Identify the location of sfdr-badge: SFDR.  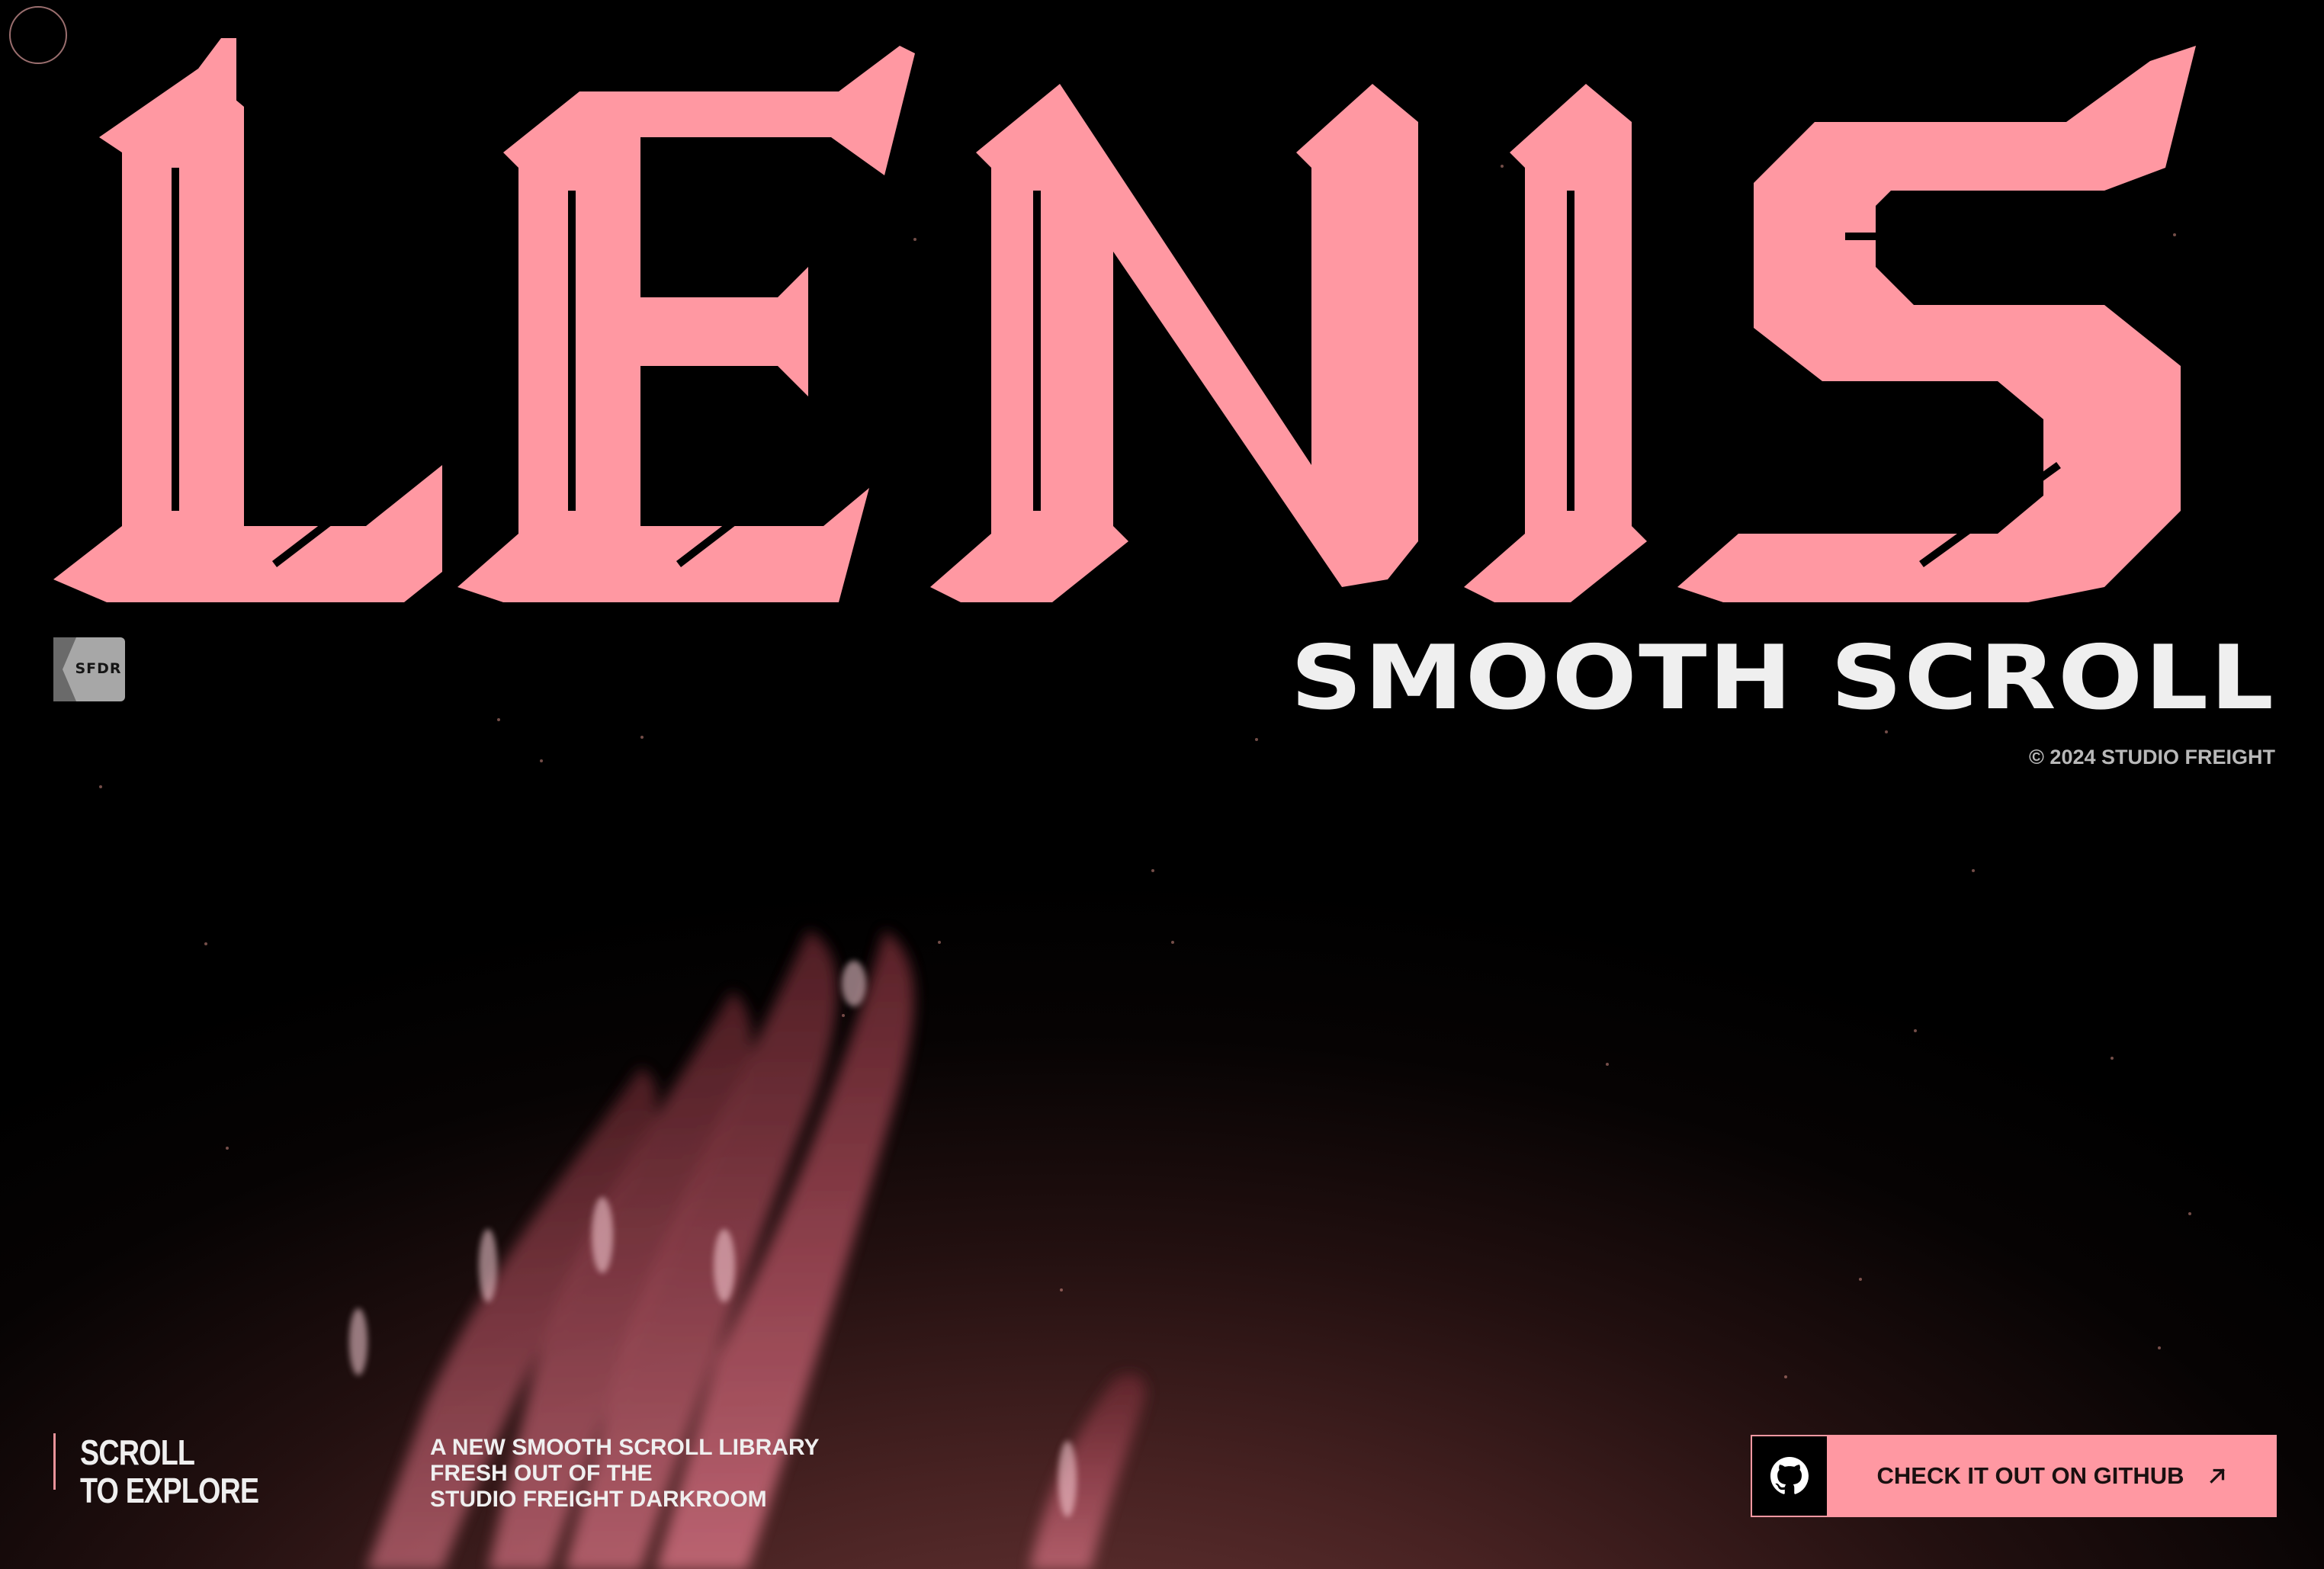
(89, 669).